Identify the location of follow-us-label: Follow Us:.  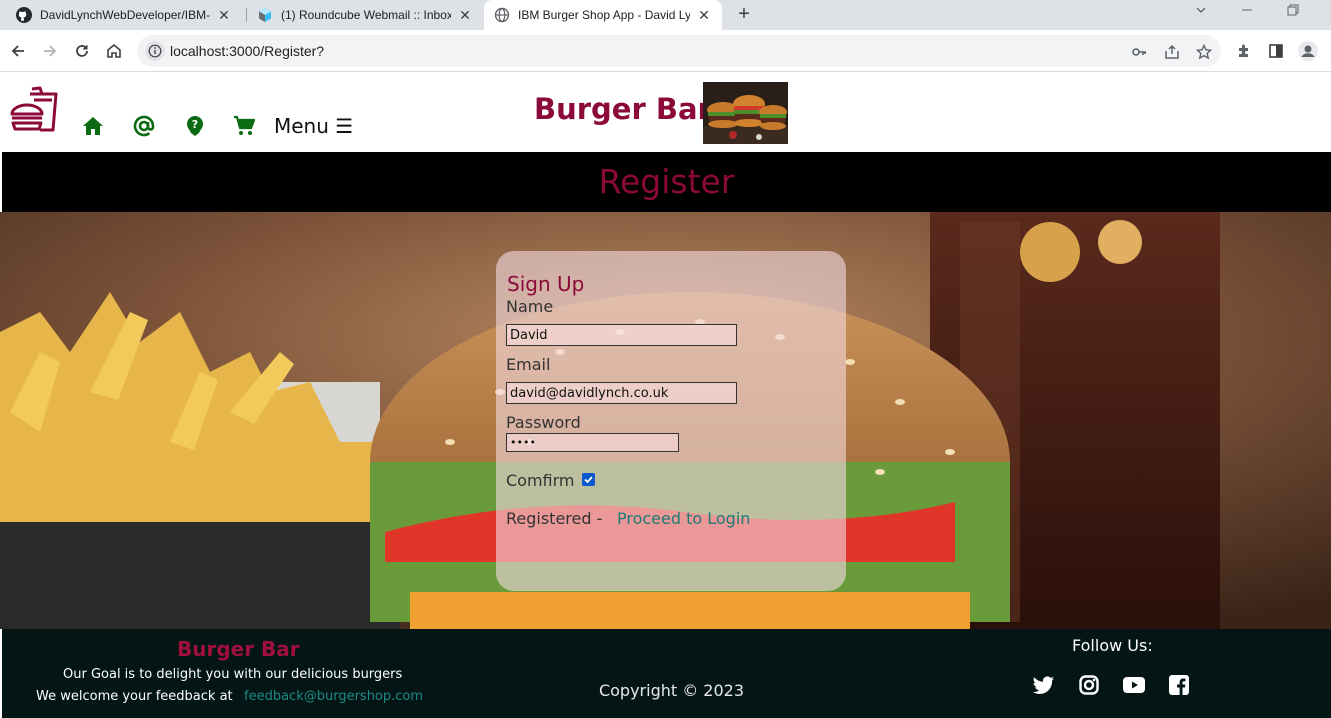
(1112, 645).